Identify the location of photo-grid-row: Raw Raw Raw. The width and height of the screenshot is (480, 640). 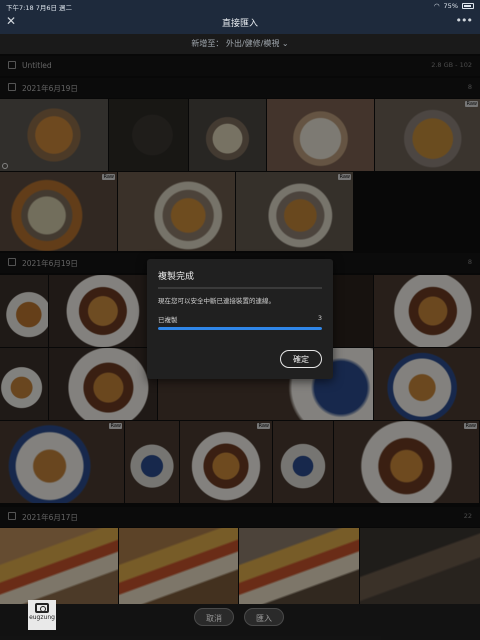
(240, 462).